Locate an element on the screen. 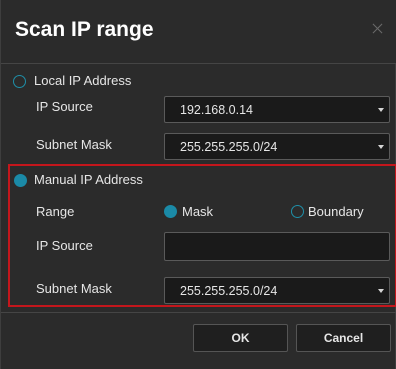  manual-subnet-select: 255.255.255.0/24 is located at coordinates (277, 290).